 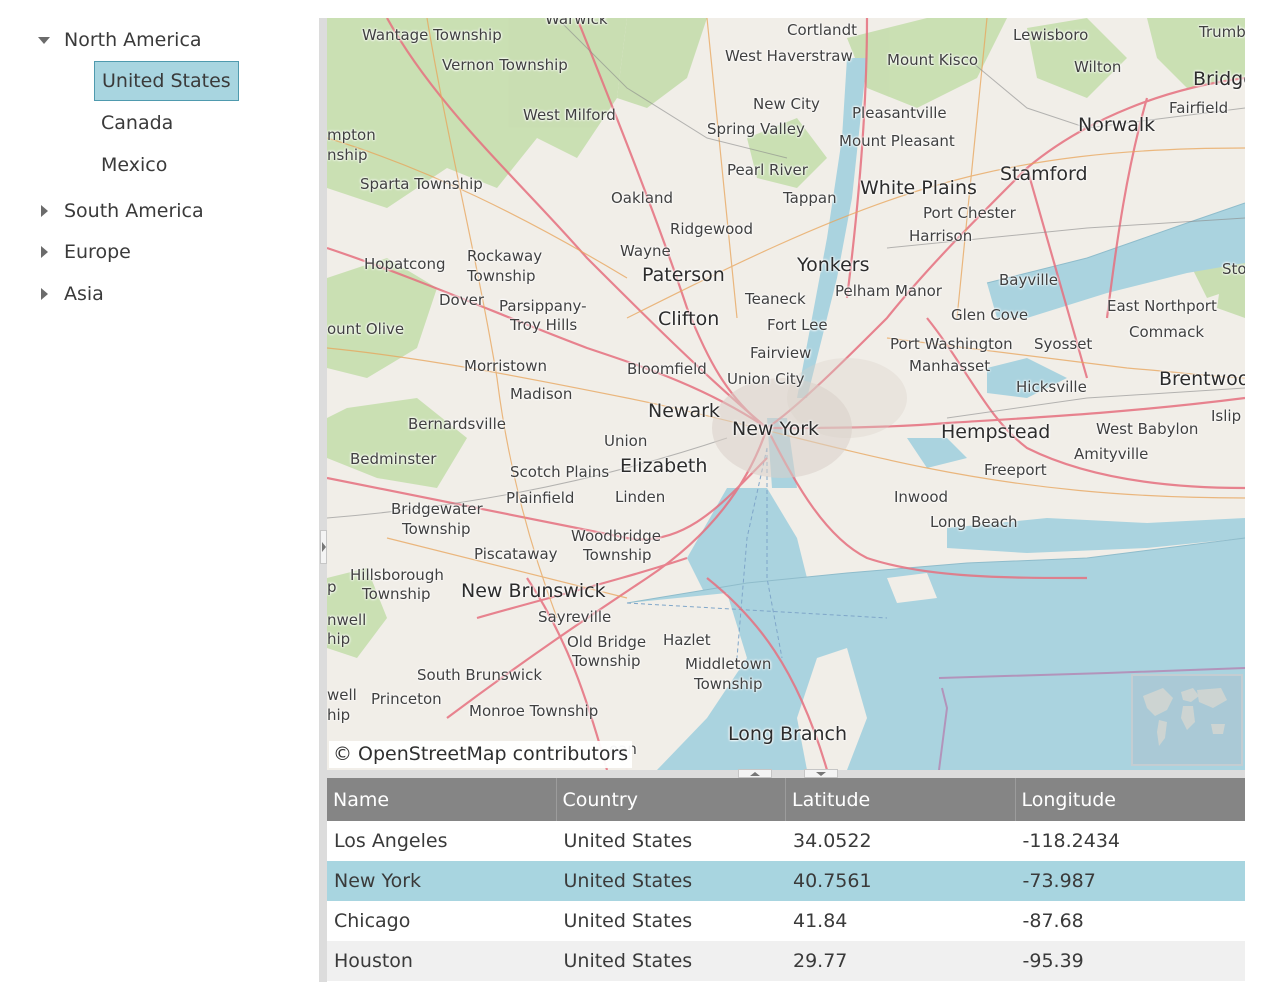 I want to click on column-header-name: Name, so click(x=442, y=799).